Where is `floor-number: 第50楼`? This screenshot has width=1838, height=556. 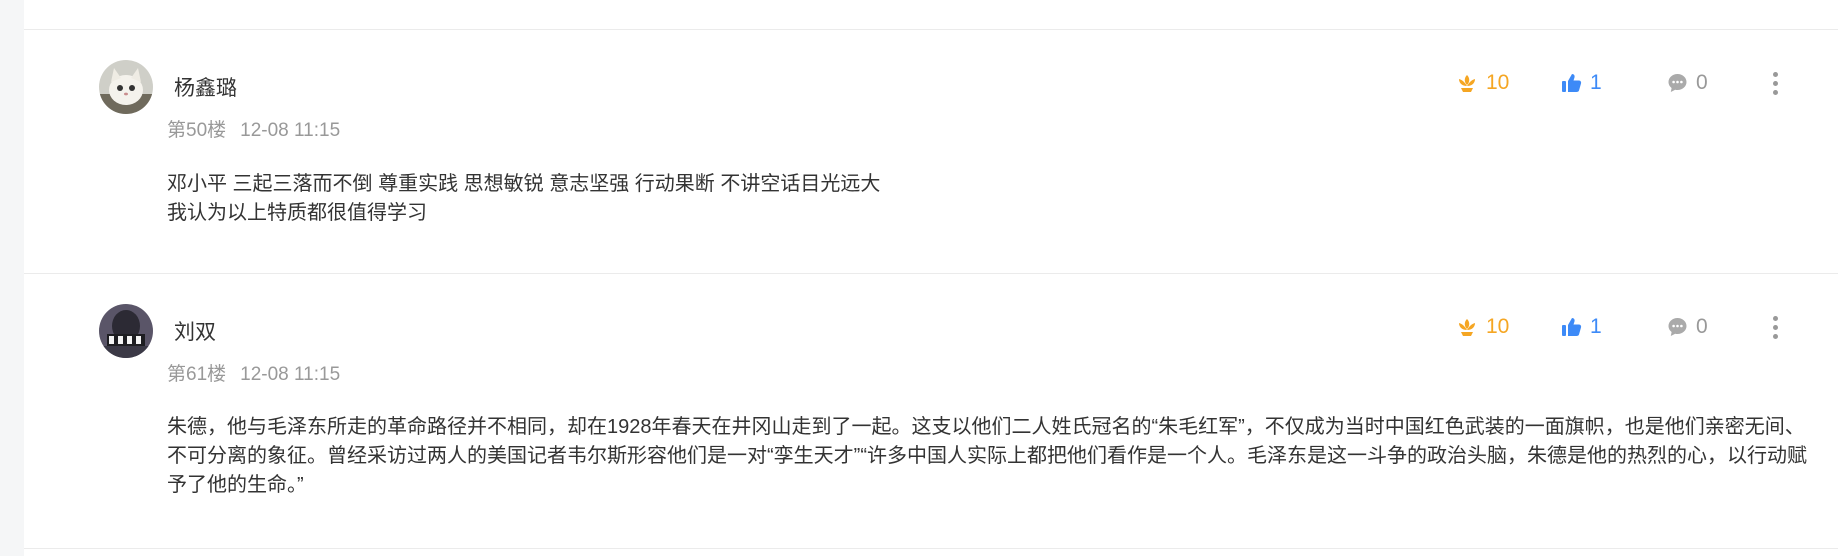
floor-number: 第50楼 is located at coordinates (197, 130).